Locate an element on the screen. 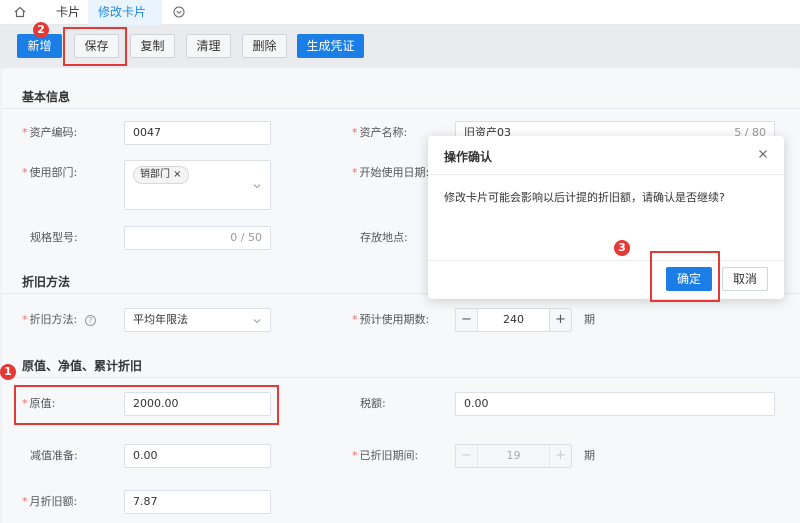 This screenshot has height=523, width=800. asset-code-input: 0047 is located at coordinates (197, 133).